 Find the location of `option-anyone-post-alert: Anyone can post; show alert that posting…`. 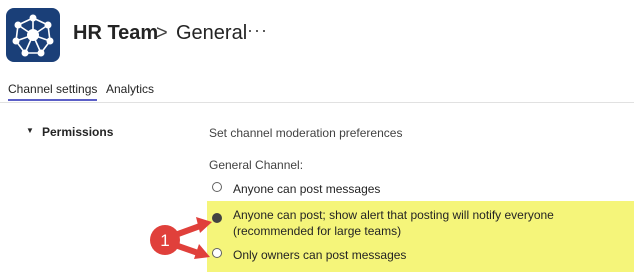

option-anyone-post-alert: Anyone can post; show alert that posting… is located at coordinates (422, 224).